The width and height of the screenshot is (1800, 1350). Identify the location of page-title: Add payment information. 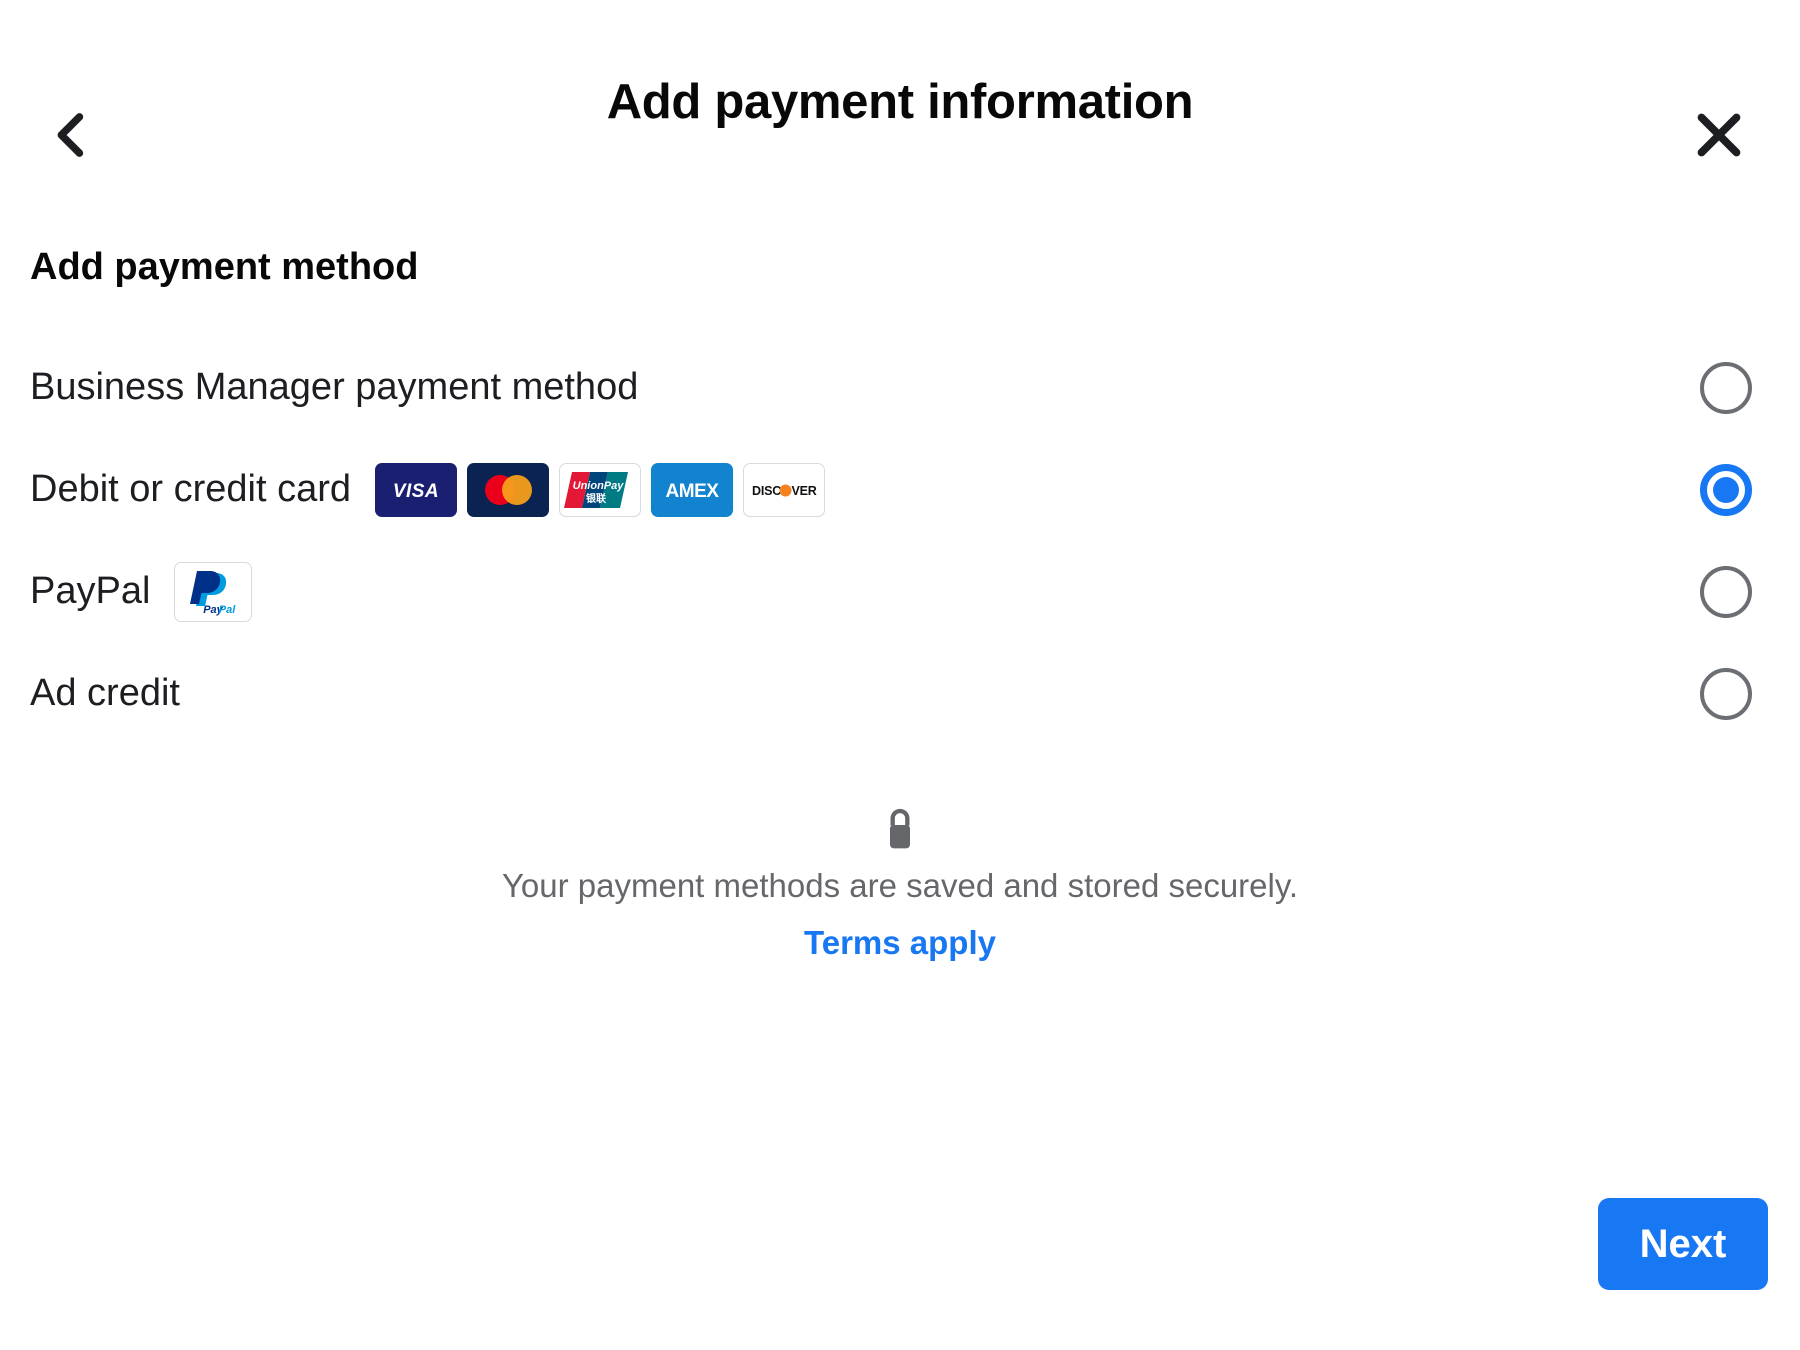
(900, 102).